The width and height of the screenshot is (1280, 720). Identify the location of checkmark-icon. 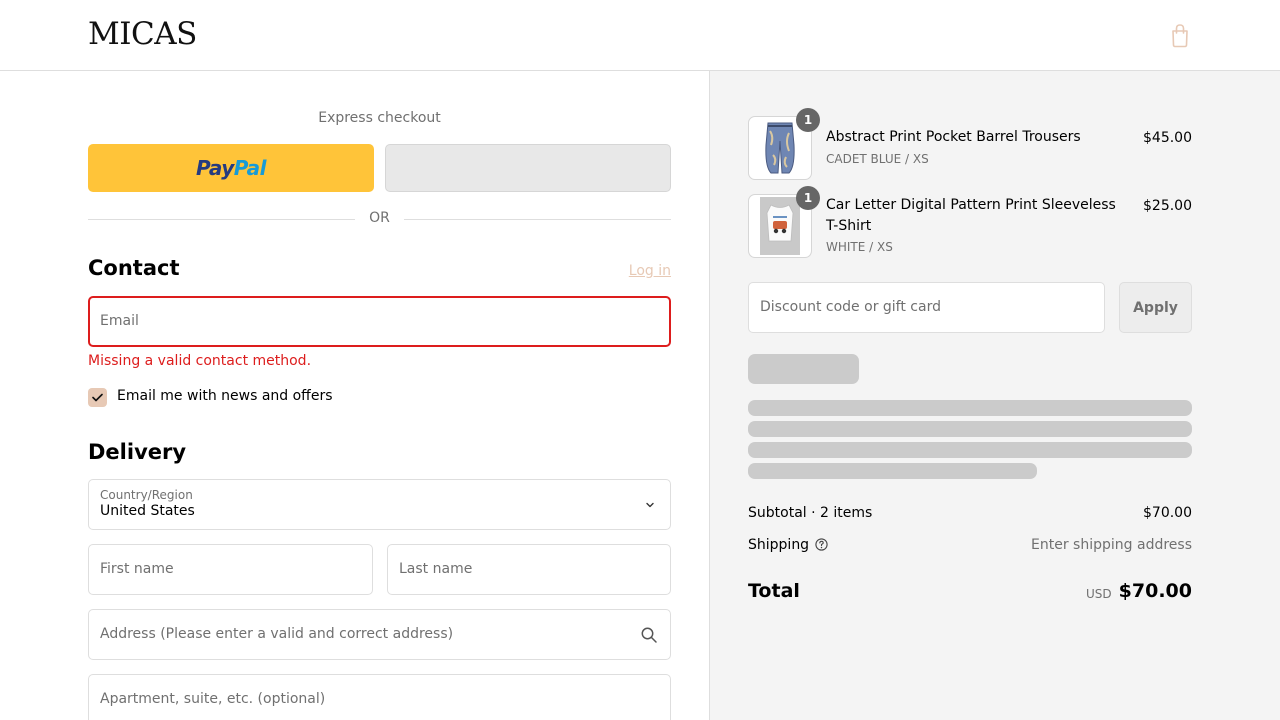
(97, 397).